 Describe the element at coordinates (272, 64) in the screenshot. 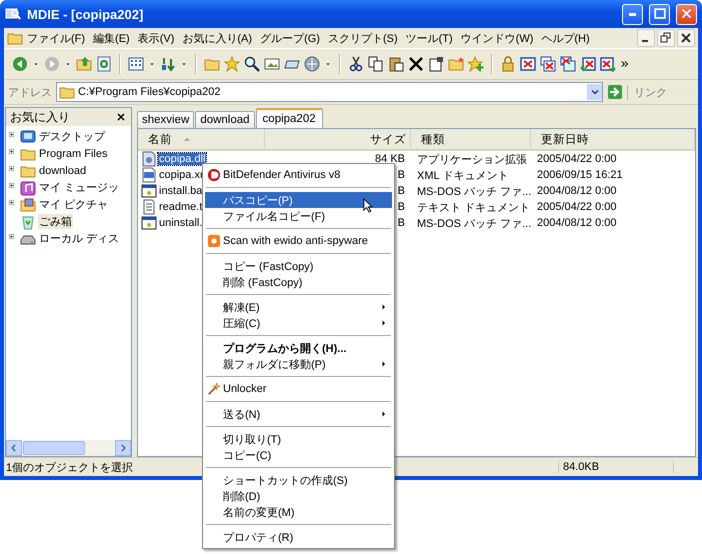

I see `image-icon` at that location.